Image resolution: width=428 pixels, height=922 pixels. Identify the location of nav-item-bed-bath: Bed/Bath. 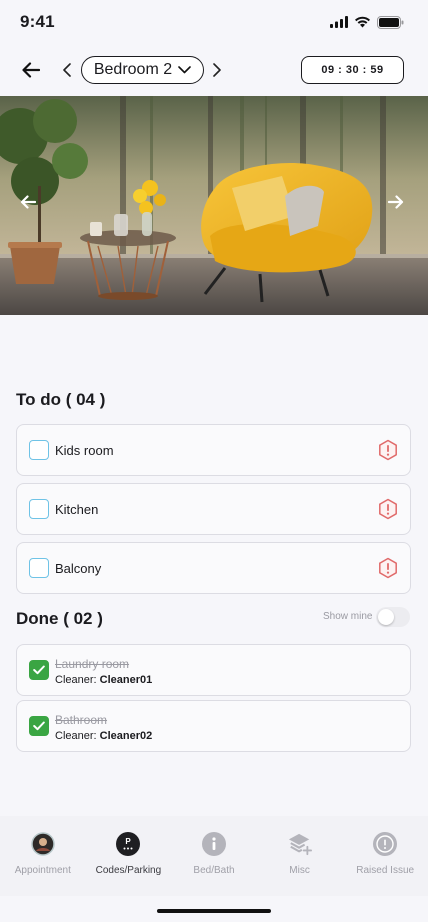
(214, 856).